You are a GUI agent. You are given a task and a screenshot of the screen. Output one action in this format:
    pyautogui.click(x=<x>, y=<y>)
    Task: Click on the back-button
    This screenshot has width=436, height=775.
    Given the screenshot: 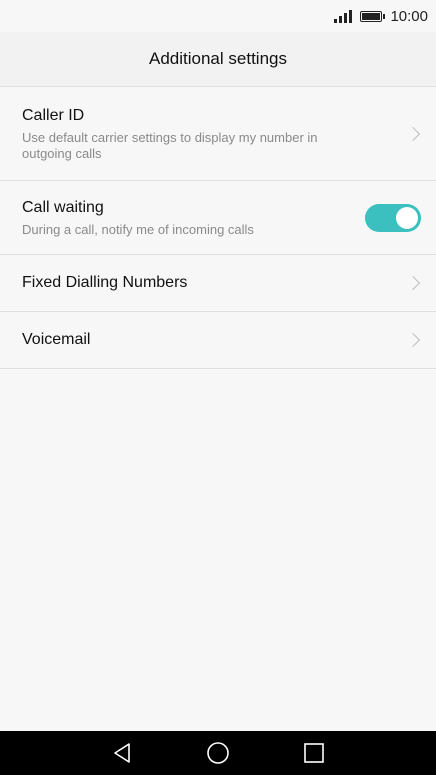 What is the action you would take?
    pyautogui.click(x=122, y=753)
    